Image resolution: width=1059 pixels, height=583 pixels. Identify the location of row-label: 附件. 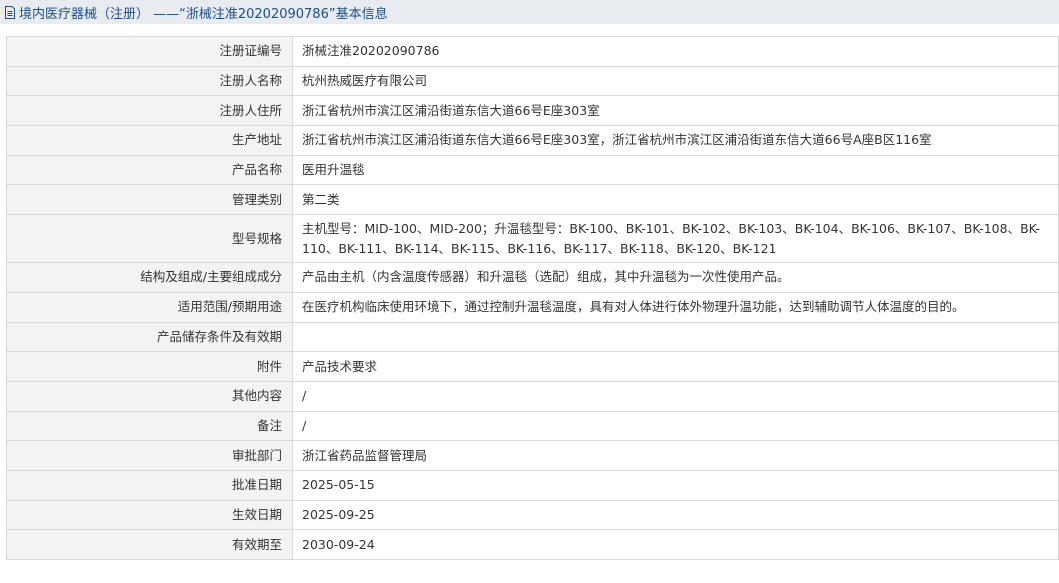
(149, 366).